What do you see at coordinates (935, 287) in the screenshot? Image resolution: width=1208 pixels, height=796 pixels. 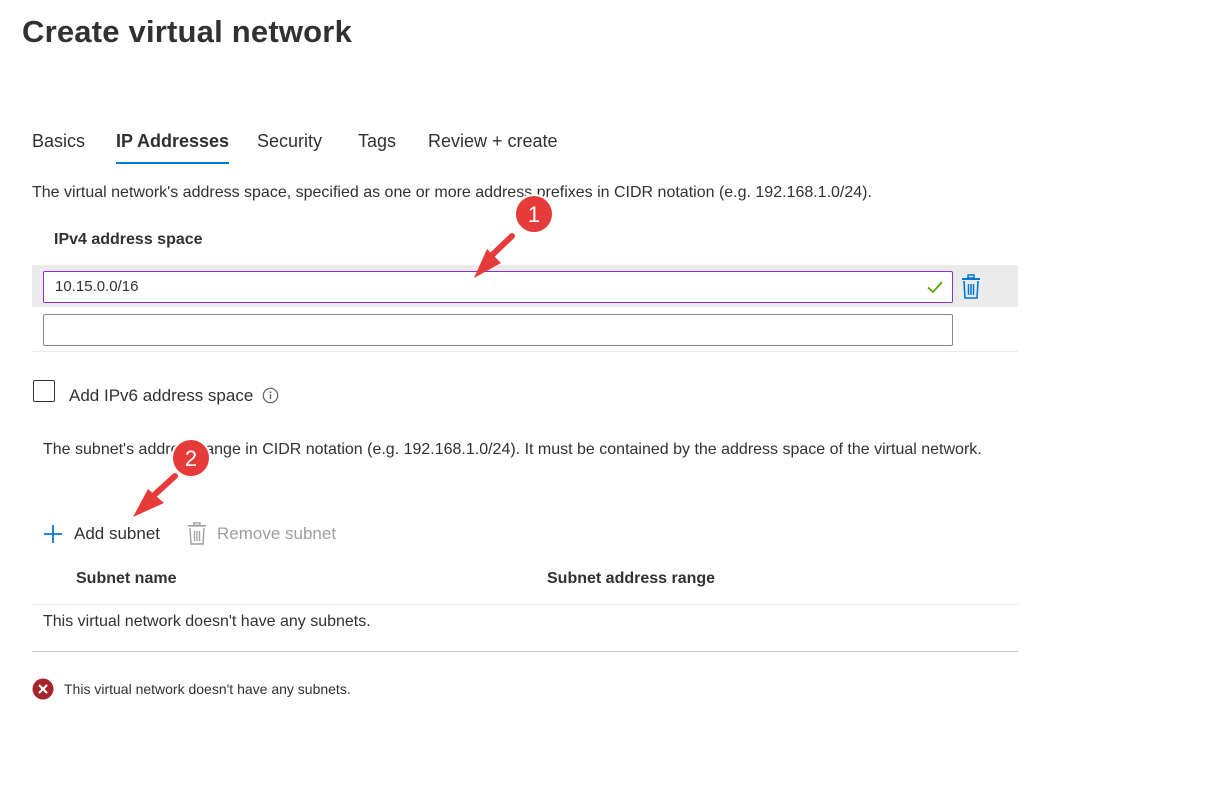 I see `checkmark-icon` at bounding box center [935, 287].